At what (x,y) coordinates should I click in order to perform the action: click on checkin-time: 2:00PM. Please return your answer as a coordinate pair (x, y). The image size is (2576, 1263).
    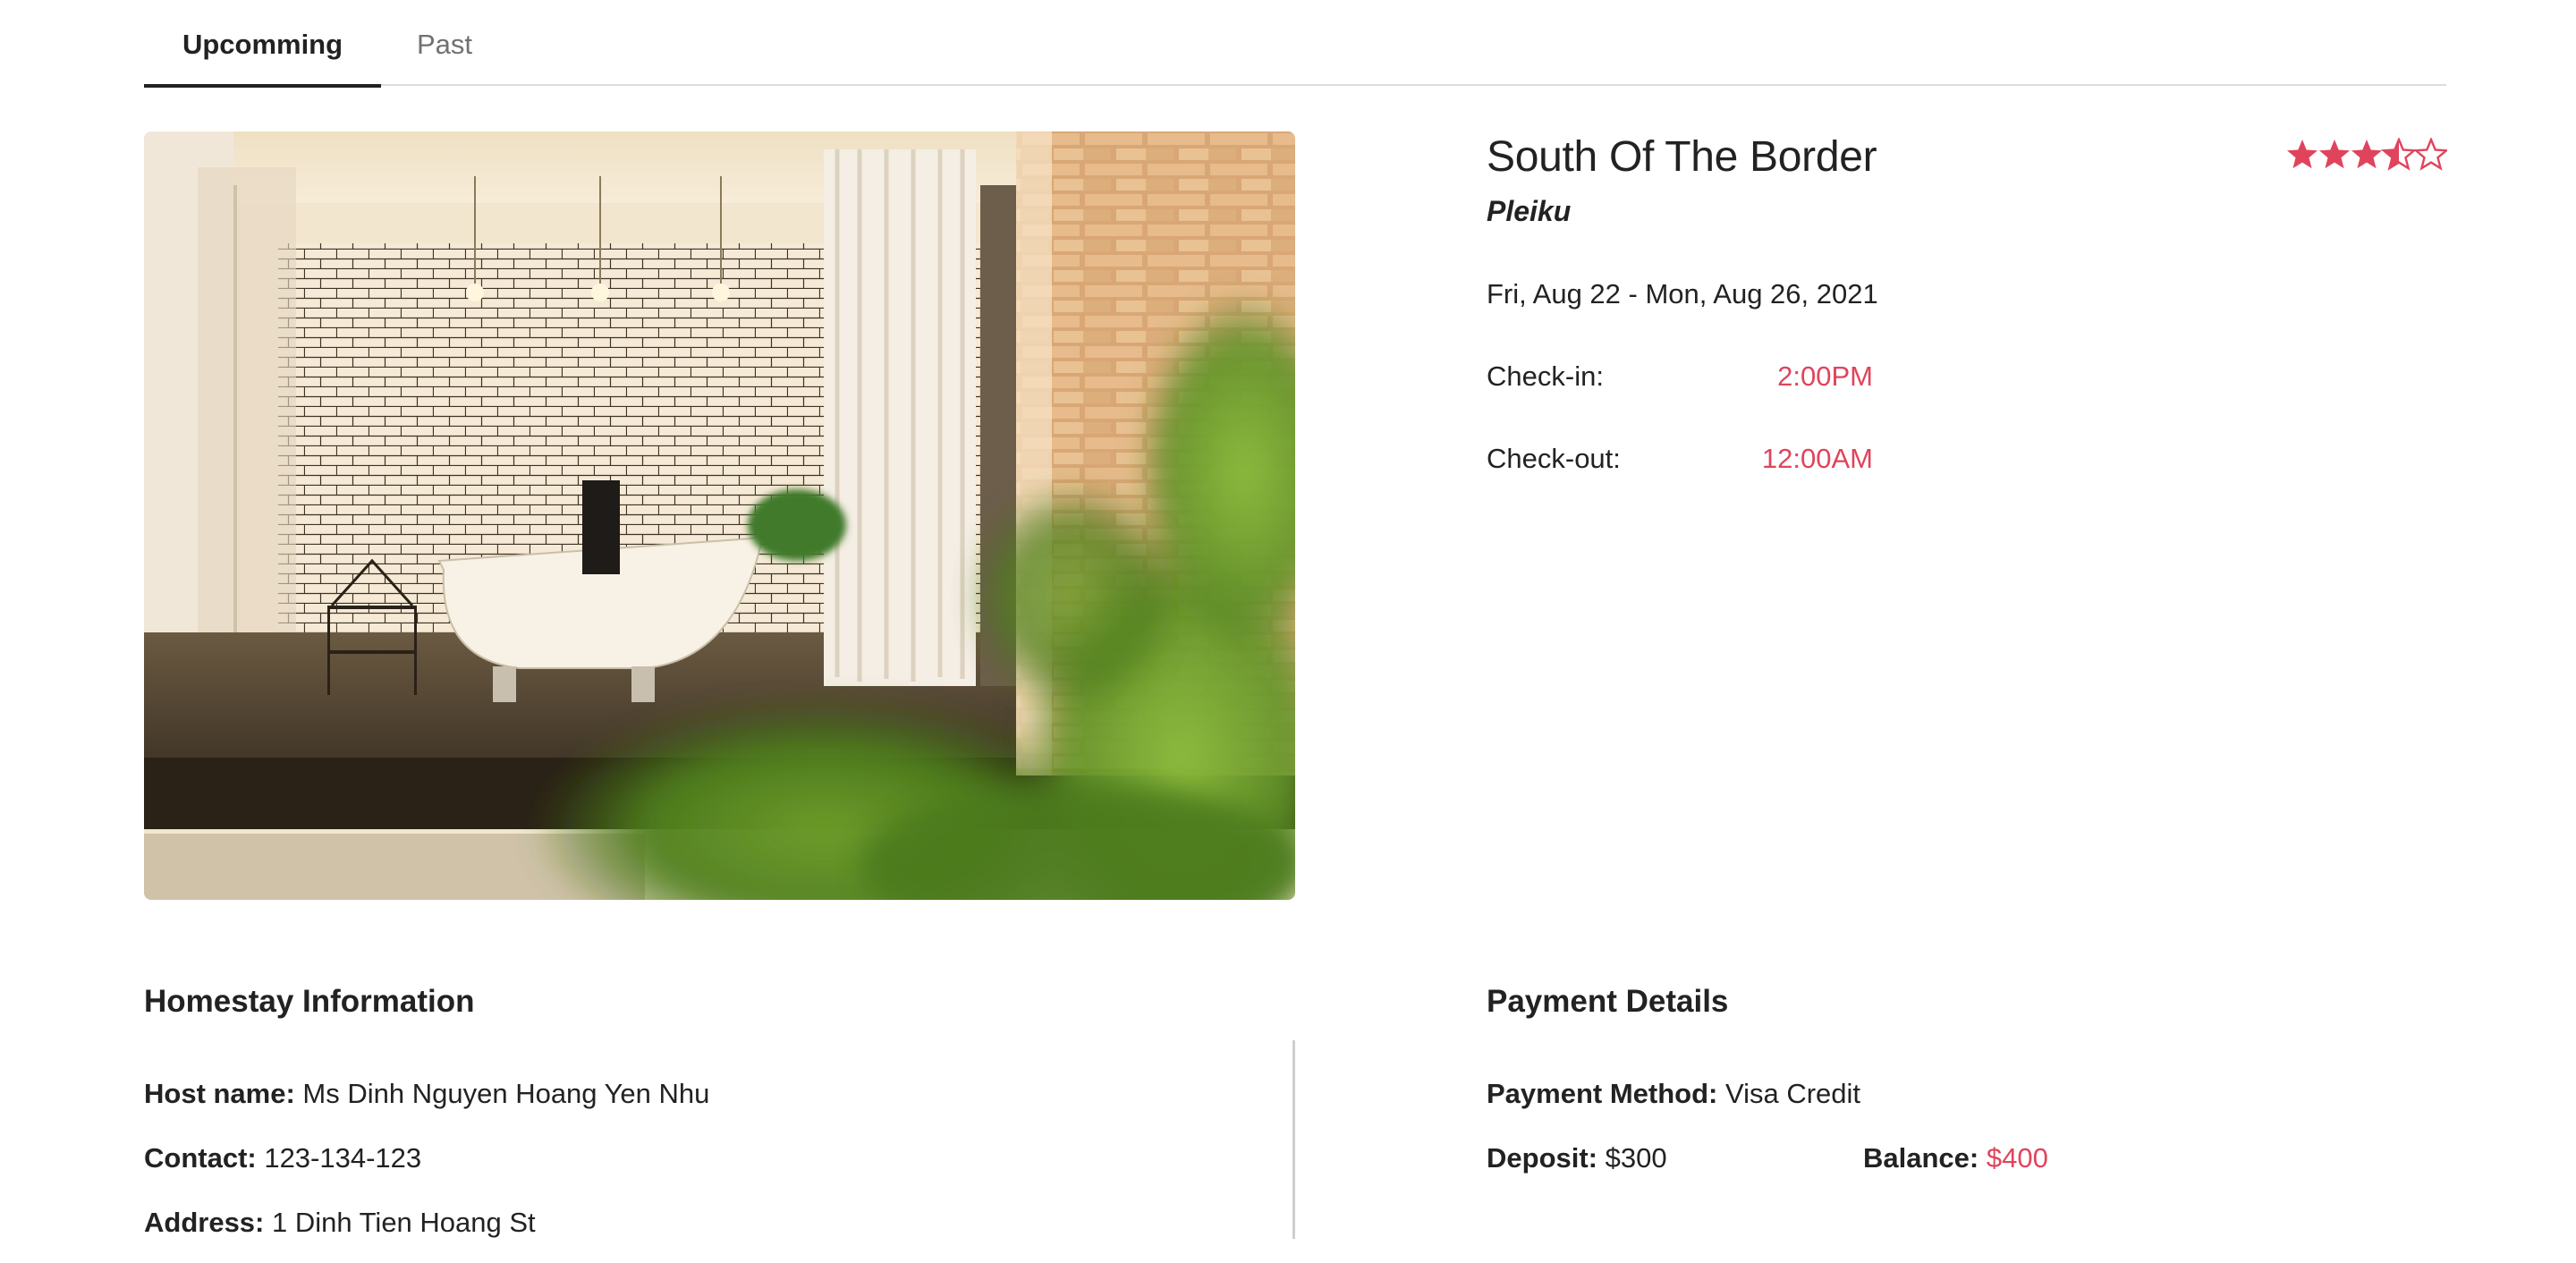
    Looking at the image, I should click on (1825, 376).